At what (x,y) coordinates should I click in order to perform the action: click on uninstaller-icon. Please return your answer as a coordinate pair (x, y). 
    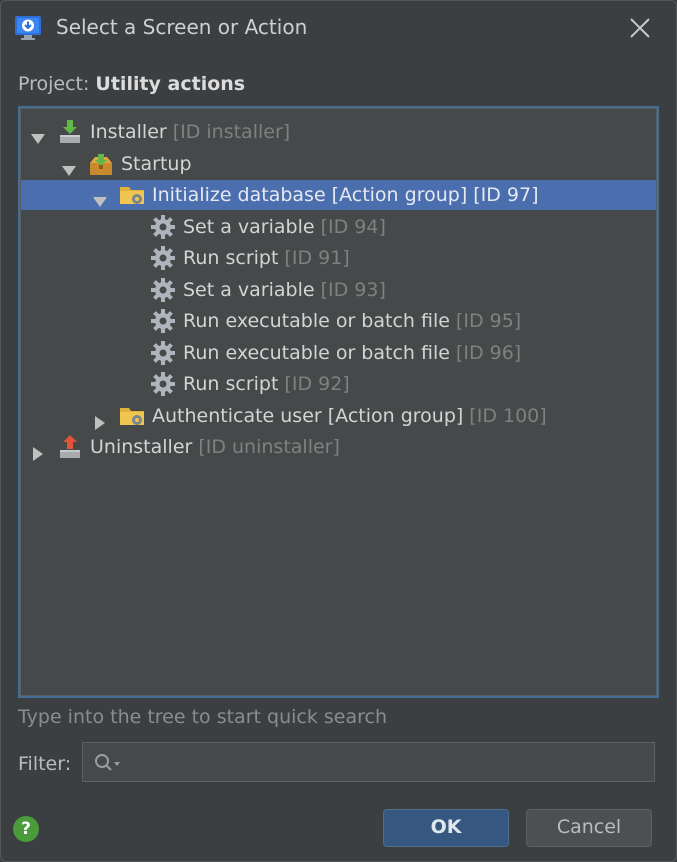
    Looking at the image, I should click on (70, 447).